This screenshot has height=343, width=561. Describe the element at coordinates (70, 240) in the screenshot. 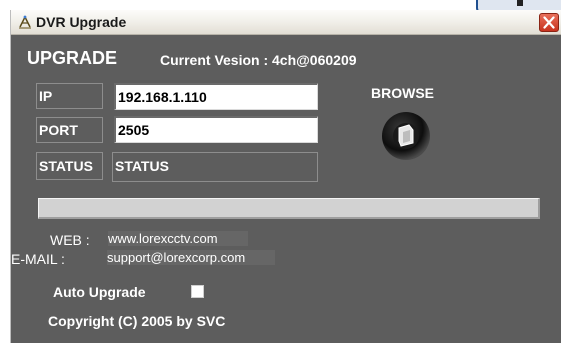

I see `web-label: WEB :` at that location.